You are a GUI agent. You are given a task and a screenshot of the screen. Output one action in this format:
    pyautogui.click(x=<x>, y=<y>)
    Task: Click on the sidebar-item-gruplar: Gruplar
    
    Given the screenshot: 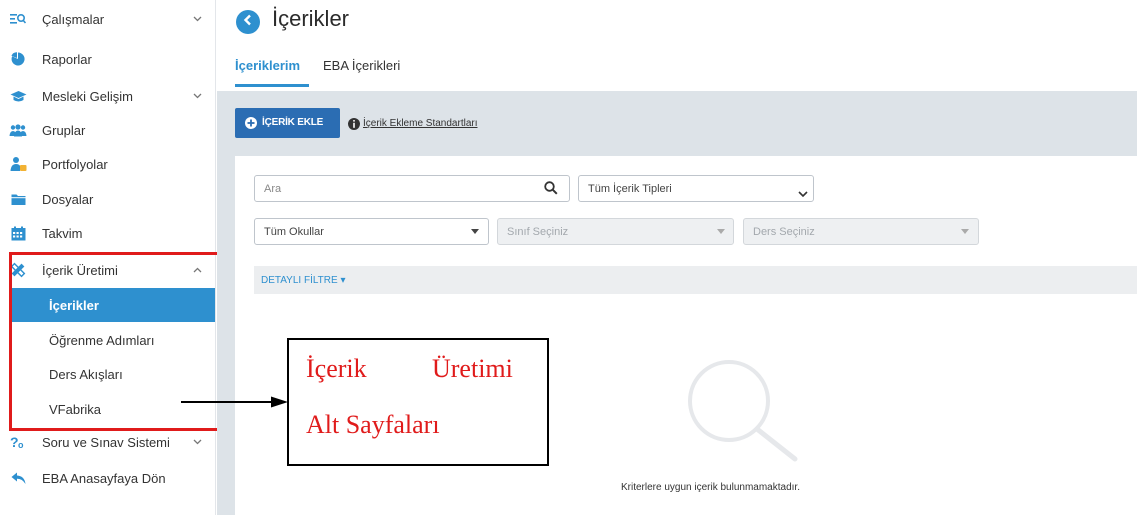 What is the action you would take?
    pyautogui.click(x=108, y=130)
    